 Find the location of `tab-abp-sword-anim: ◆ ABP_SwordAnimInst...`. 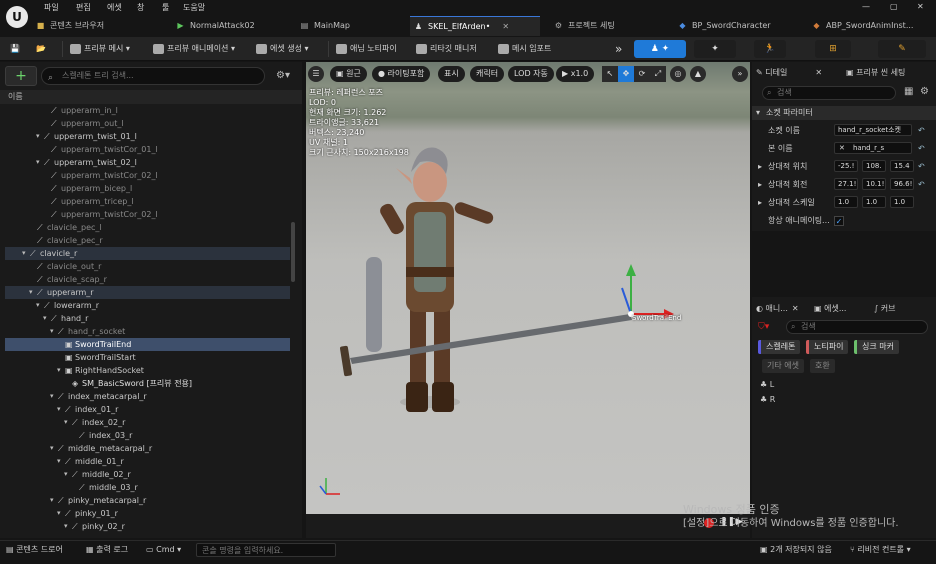

tab-abp-sword-anim: ◆ ABP_SwordAnimInst... is located at coordinates (872, 26).